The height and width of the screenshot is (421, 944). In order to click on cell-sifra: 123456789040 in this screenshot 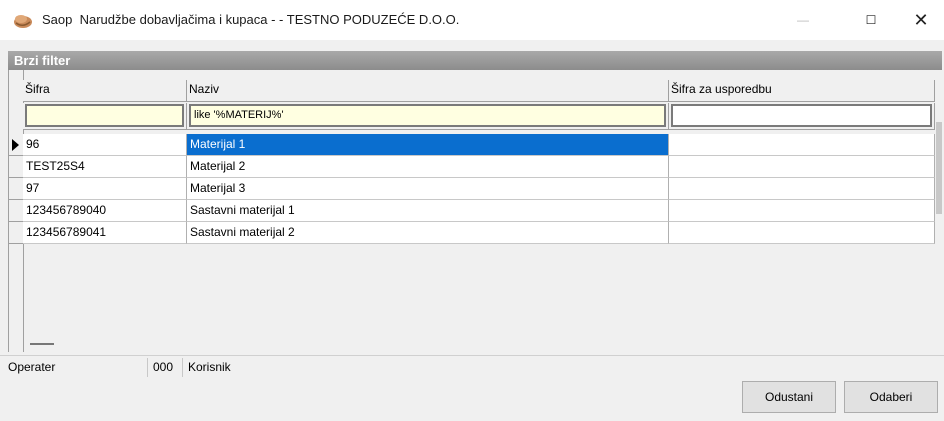, I will do `click(105, 211)`.